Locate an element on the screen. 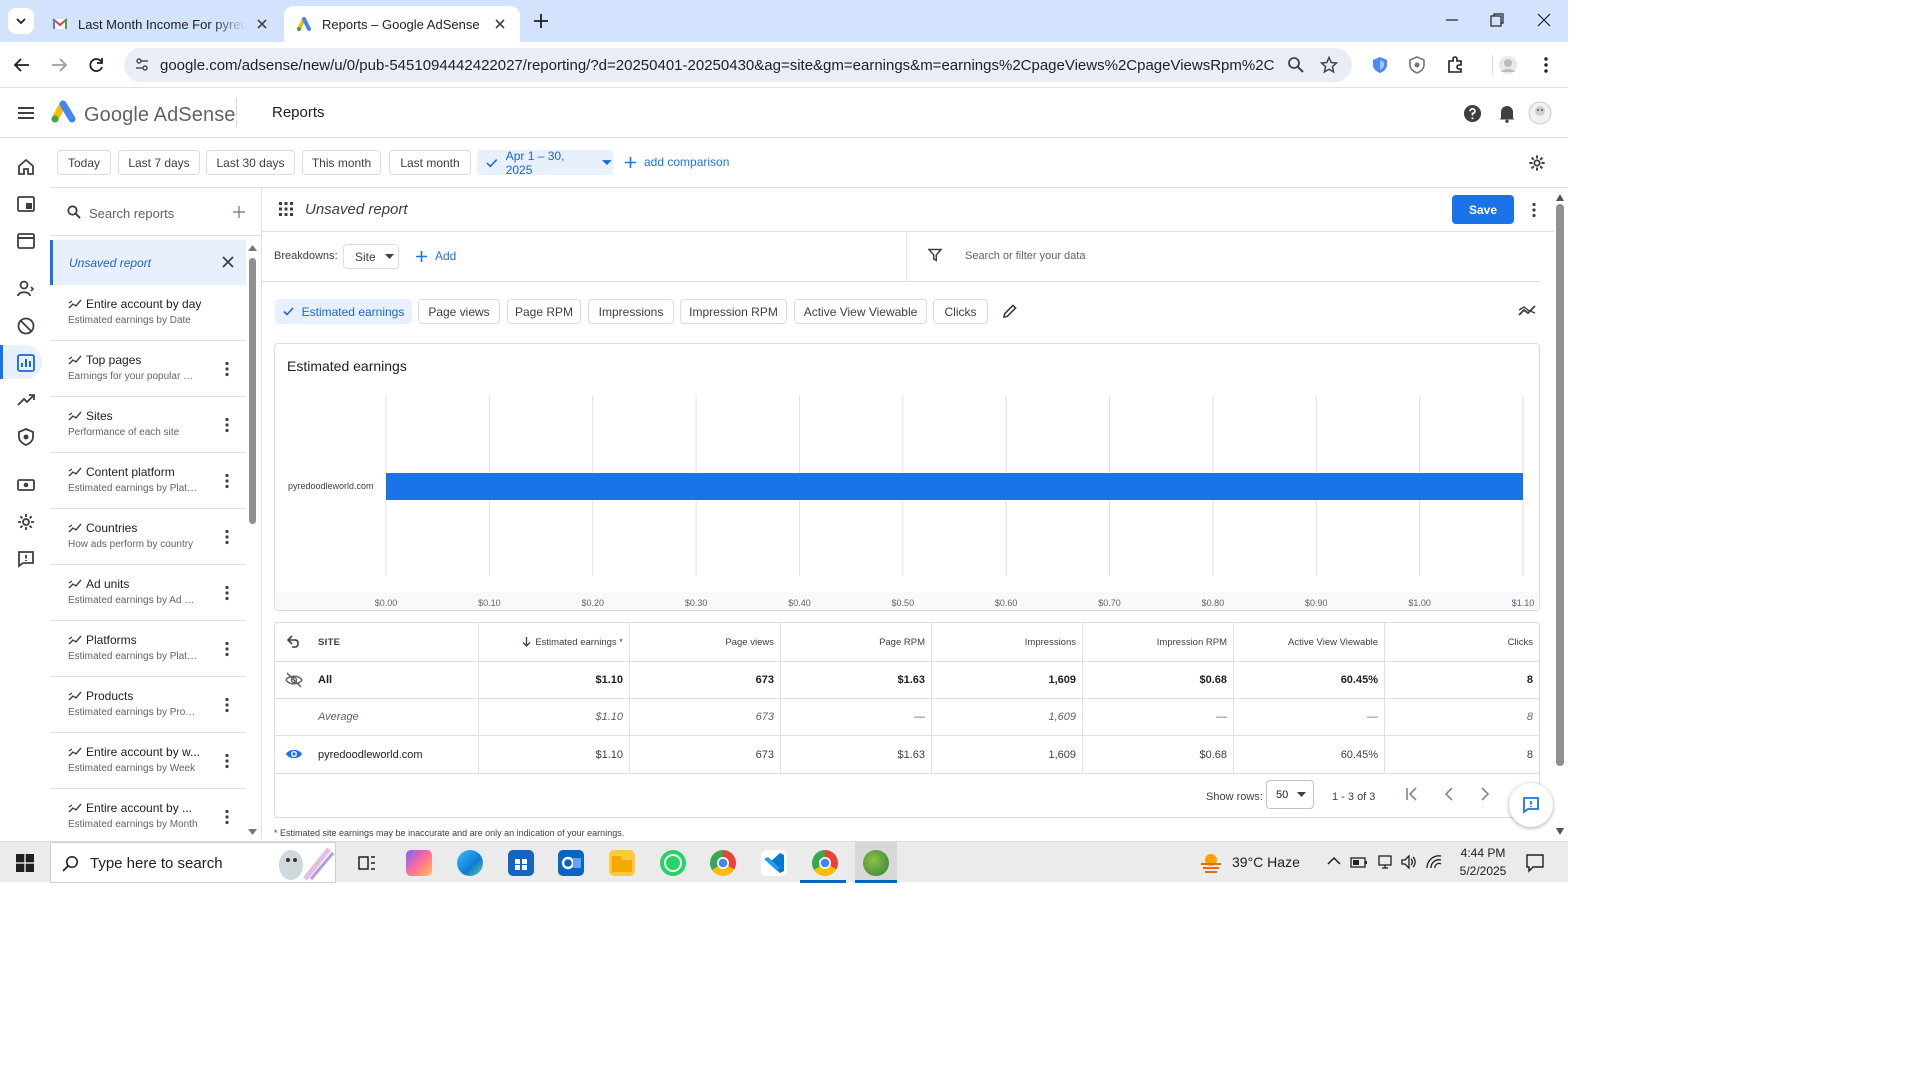 Image resolution: width=1920 pixels, height=1080 pixels. filter-data-input: Search or filter your data is located at coordinates (1025, 256).